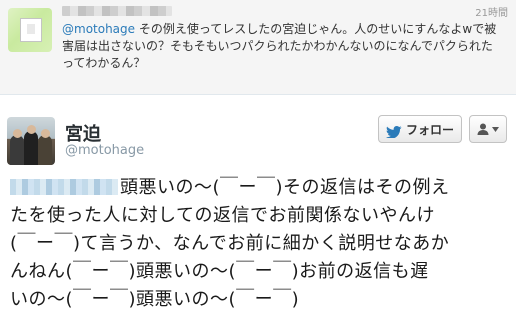  Describe the element at coordinates (104, 150) in the screenshot. I see `screen-name: @motohage` at that location.